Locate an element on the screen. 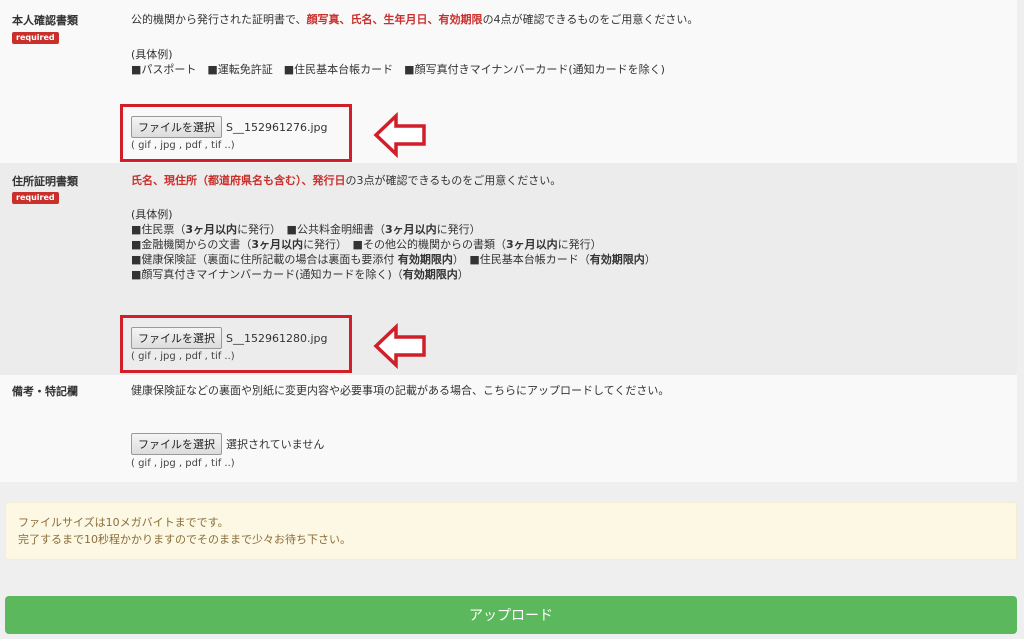 Image resolution: width=1024 pixels, height=639 pixels. address-document-label: 住所証明書類 is located at coordinates (45, 181).